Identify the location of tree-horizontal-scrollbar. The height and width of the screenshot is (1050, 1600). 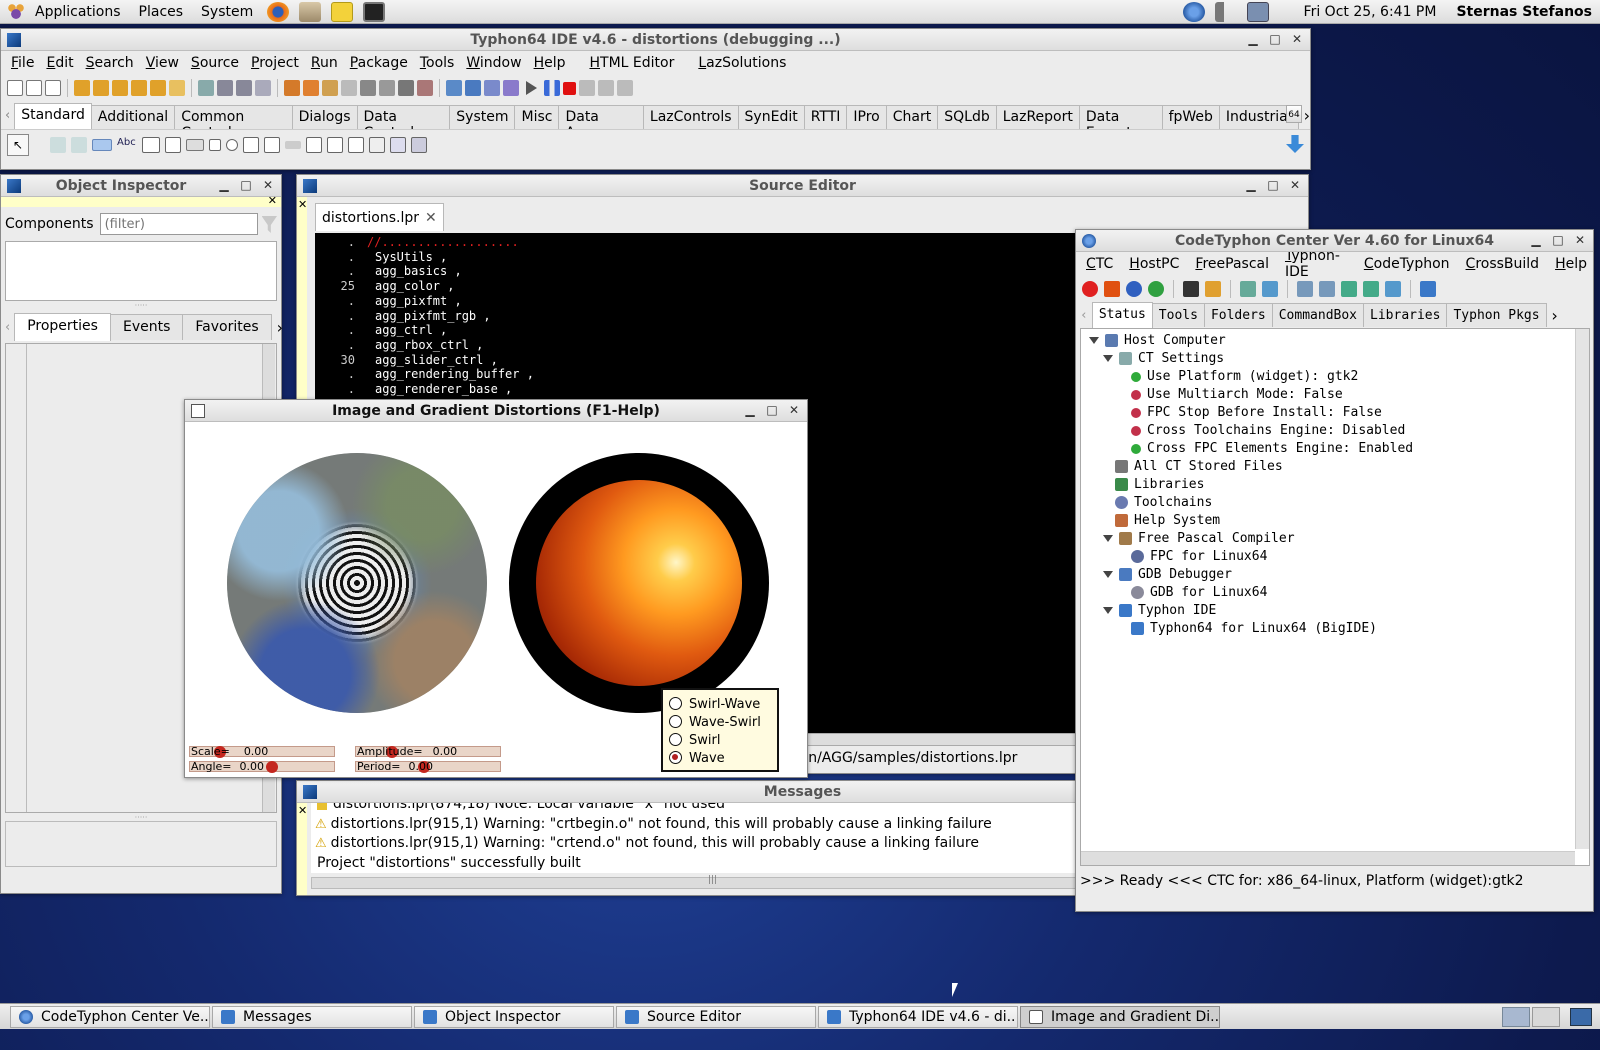
(1328, 858).